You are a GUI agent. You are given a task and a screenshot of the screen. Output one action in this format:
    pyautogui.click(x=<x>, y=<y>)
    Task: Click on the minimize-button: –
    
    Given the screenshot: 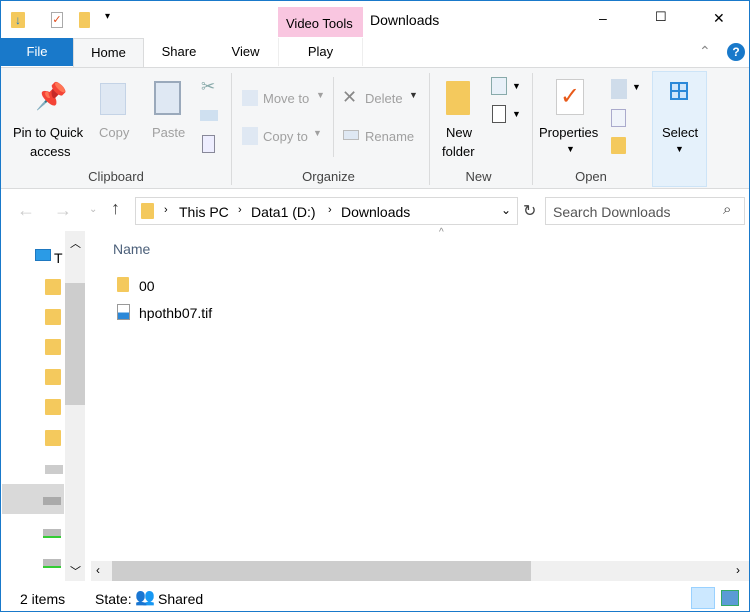 What is the action you would take?
    pyautogui.click(x=603, y=18)
    